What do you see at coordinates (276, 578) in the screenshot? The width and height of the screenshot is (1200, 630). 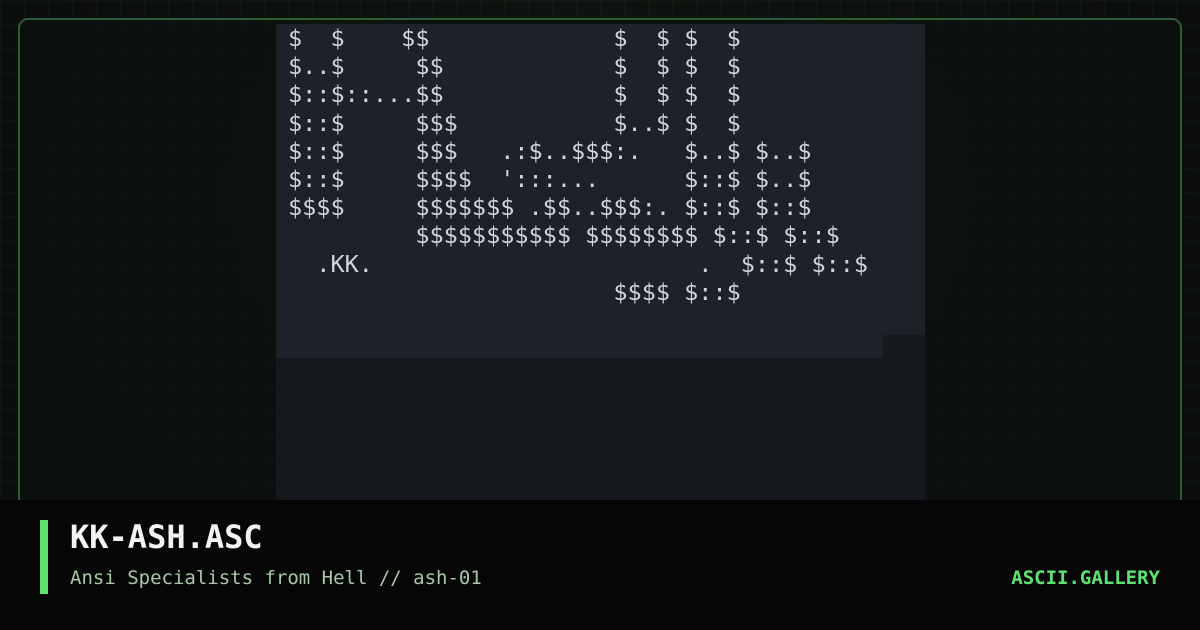 I see `group-subtitle: Ansi Specialists from Hell // ash-01` at bounding box center [276, 578].